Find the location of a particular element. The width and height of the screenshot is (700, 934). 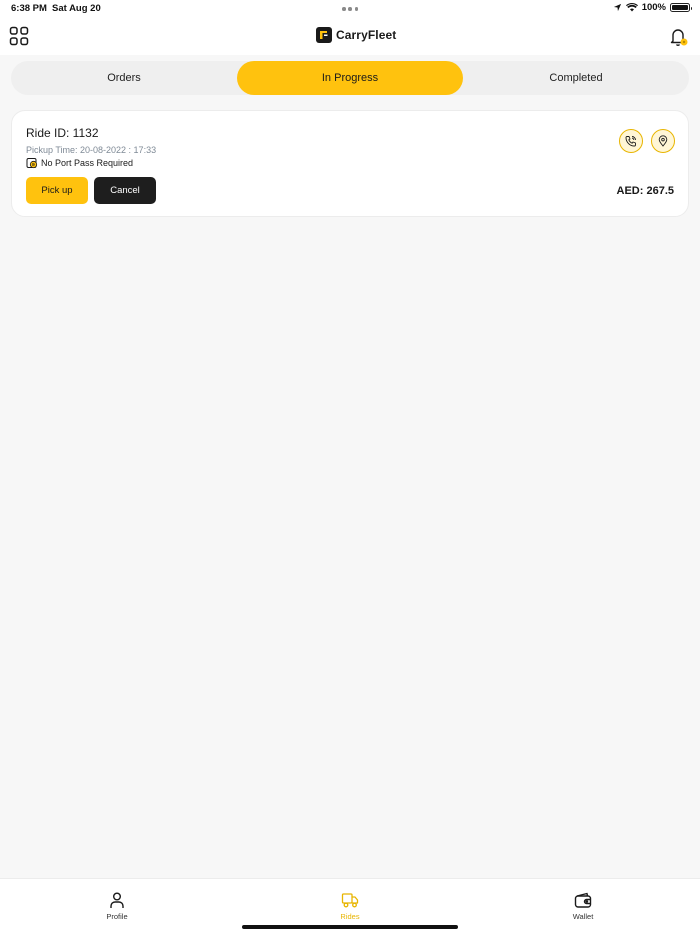

truck-icon is located at coordinates (350, 900).